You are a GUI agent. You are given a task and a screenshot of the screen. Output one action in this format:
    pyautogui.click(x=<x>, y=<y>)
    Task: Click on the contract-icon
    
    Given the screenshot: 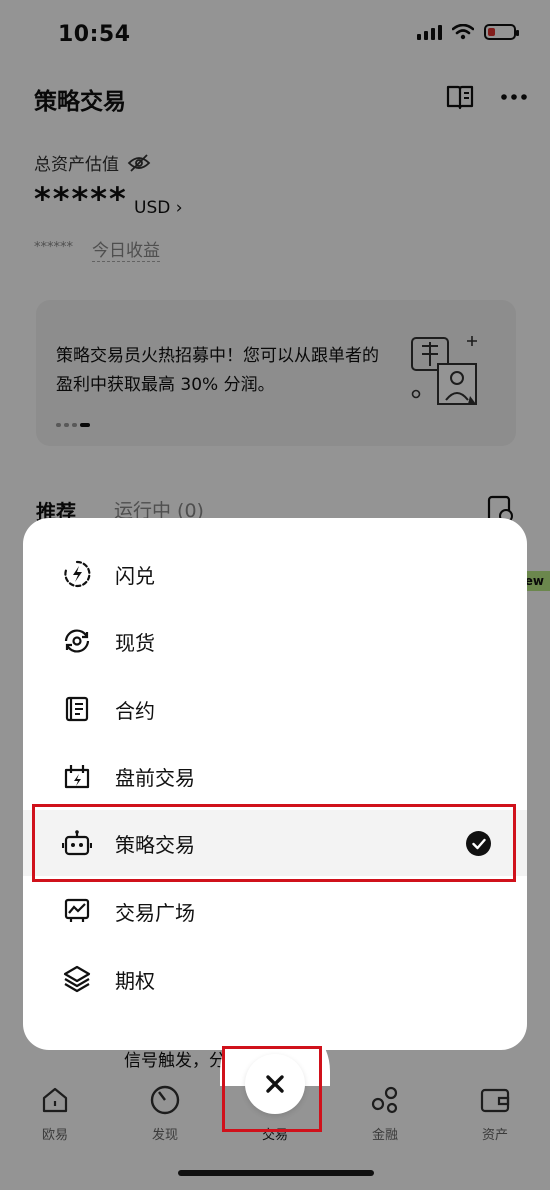 What is the action you would take?
    pyautogui.click(x=77, y=709)
    